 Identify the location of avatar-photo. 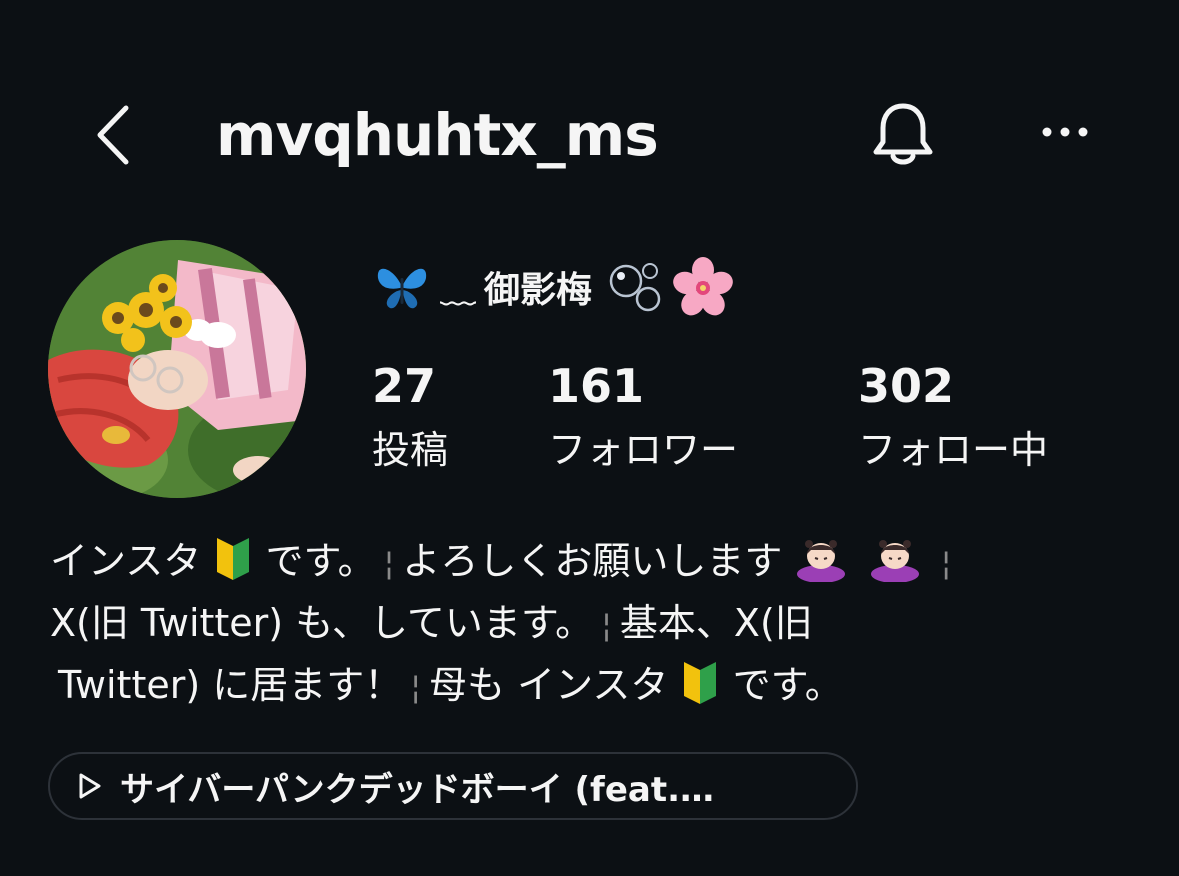
(177, 369).